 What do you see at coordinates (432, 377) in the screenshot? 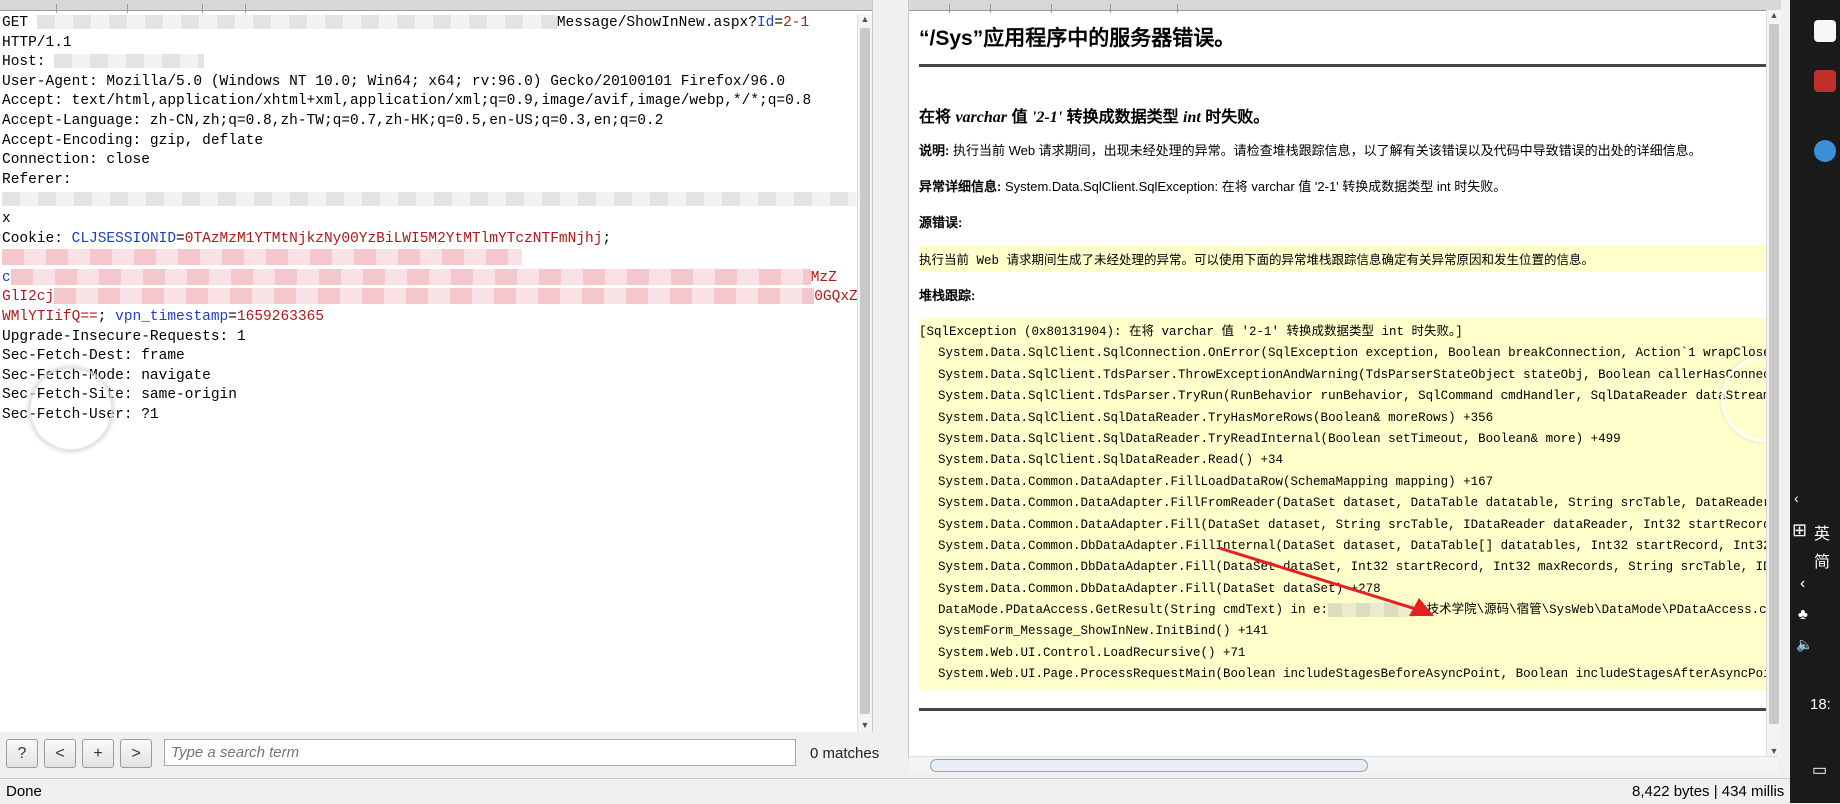
I see `request-line: Sec-Fetch-Mode: navigate` at bounding box center [432, 377].